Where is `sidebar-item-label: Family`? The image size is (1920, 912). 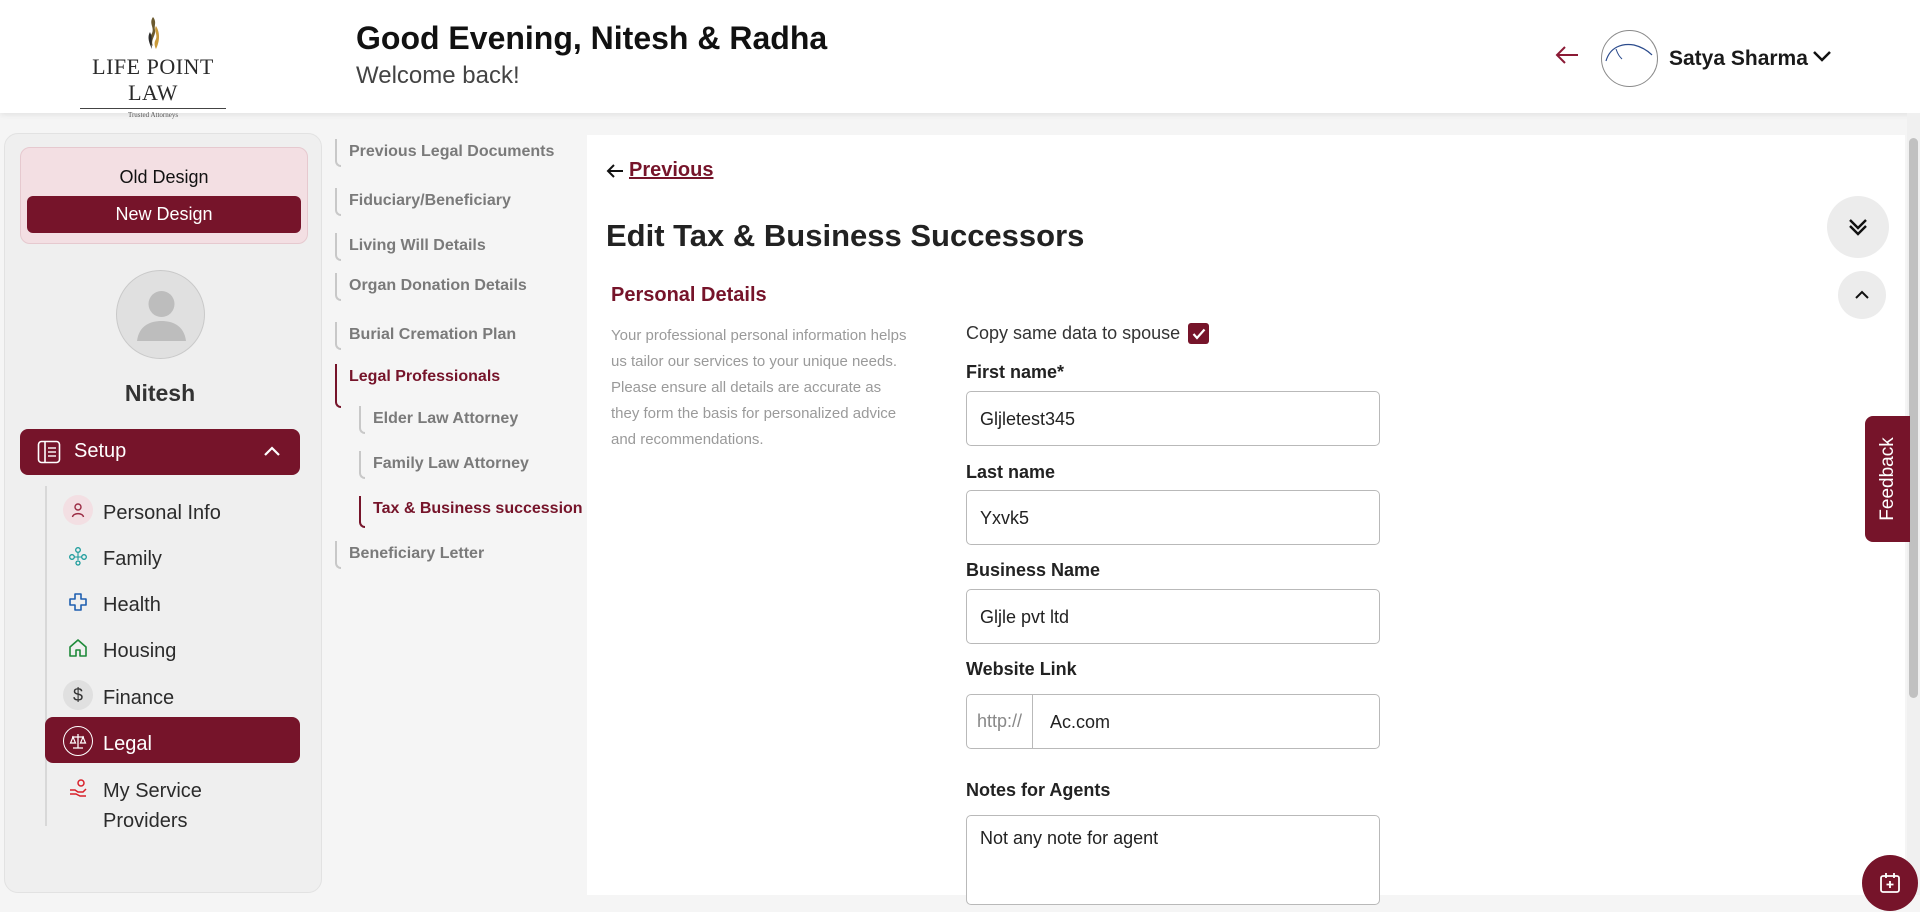 sidebar-item-label: Family is located at coordinates (132, 559).